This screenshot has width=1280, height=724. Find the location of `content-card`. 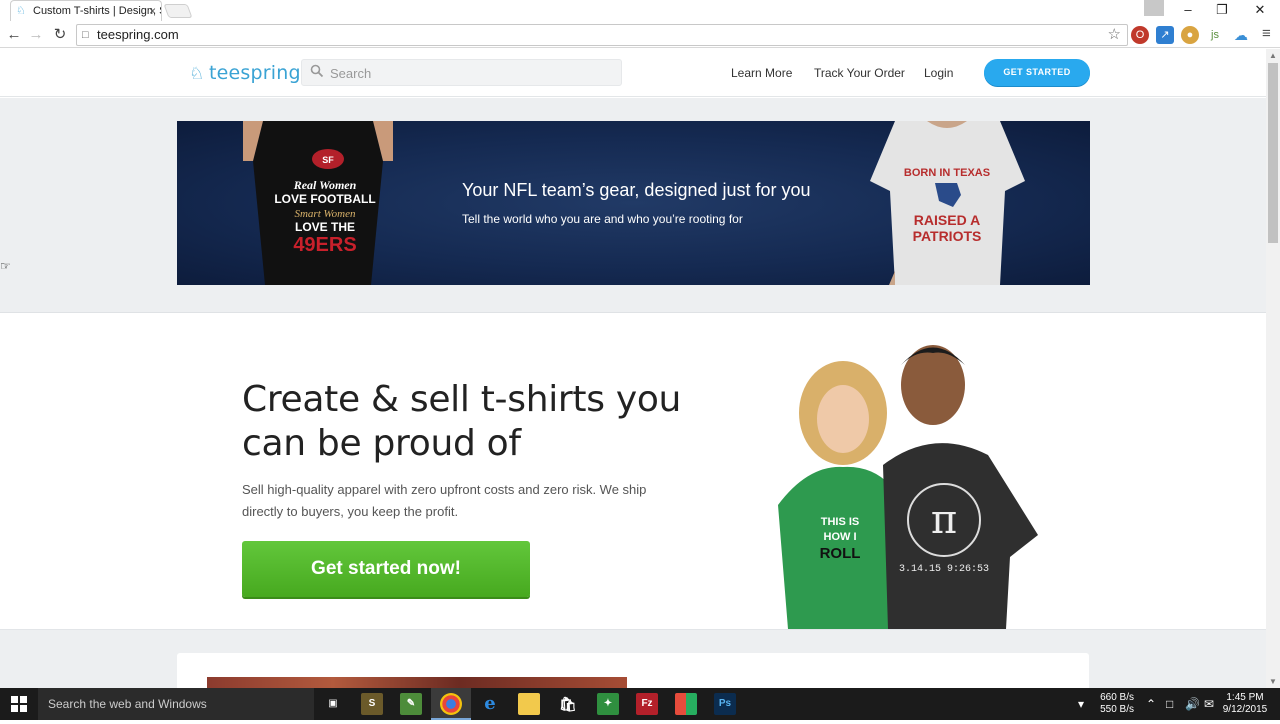

content-card is located at coordinates (633, 670).